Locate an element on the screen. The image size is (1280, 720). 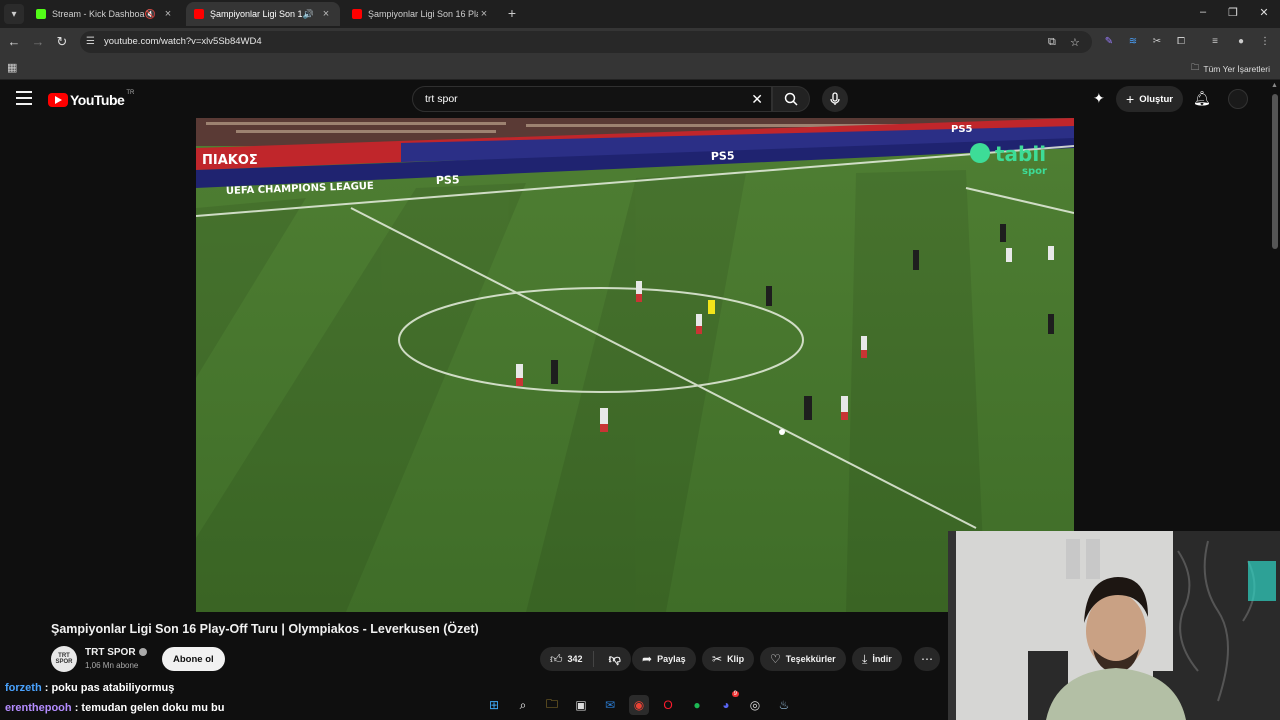
download-label: İndir is located at coordinates (882, 659).